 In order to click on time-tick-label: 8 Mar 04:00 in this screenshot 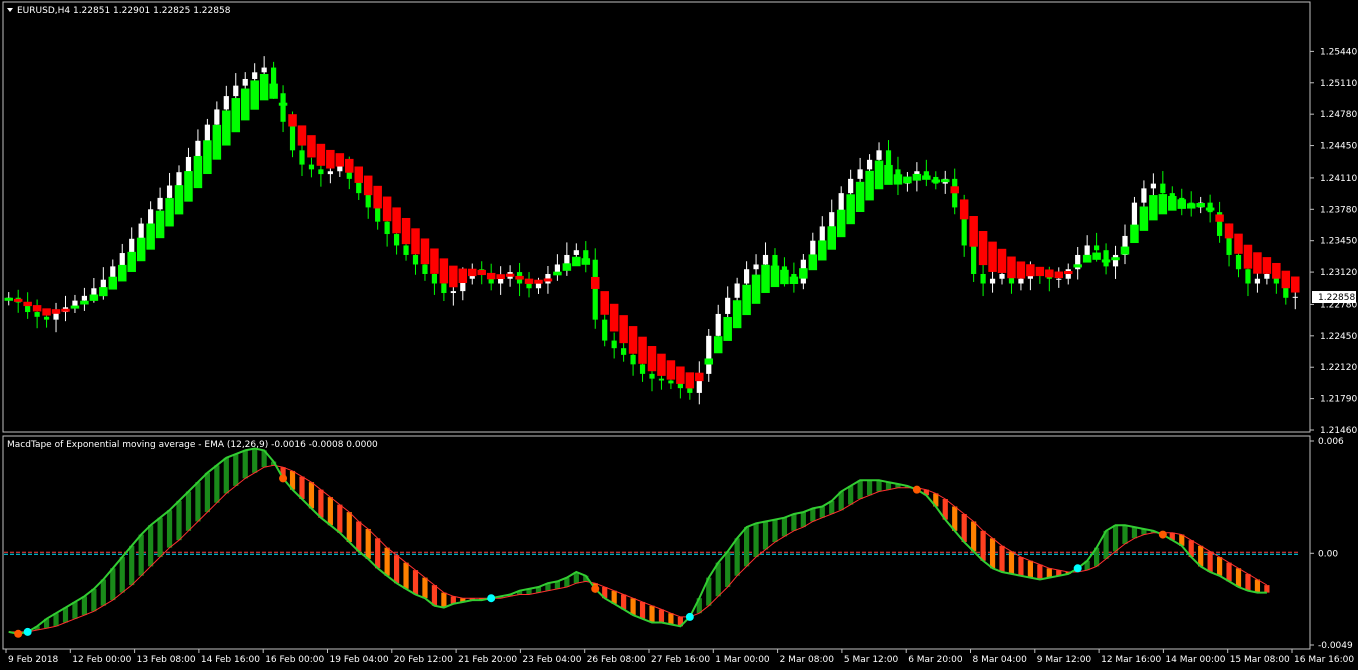, I will do `click(1000, 660)`.